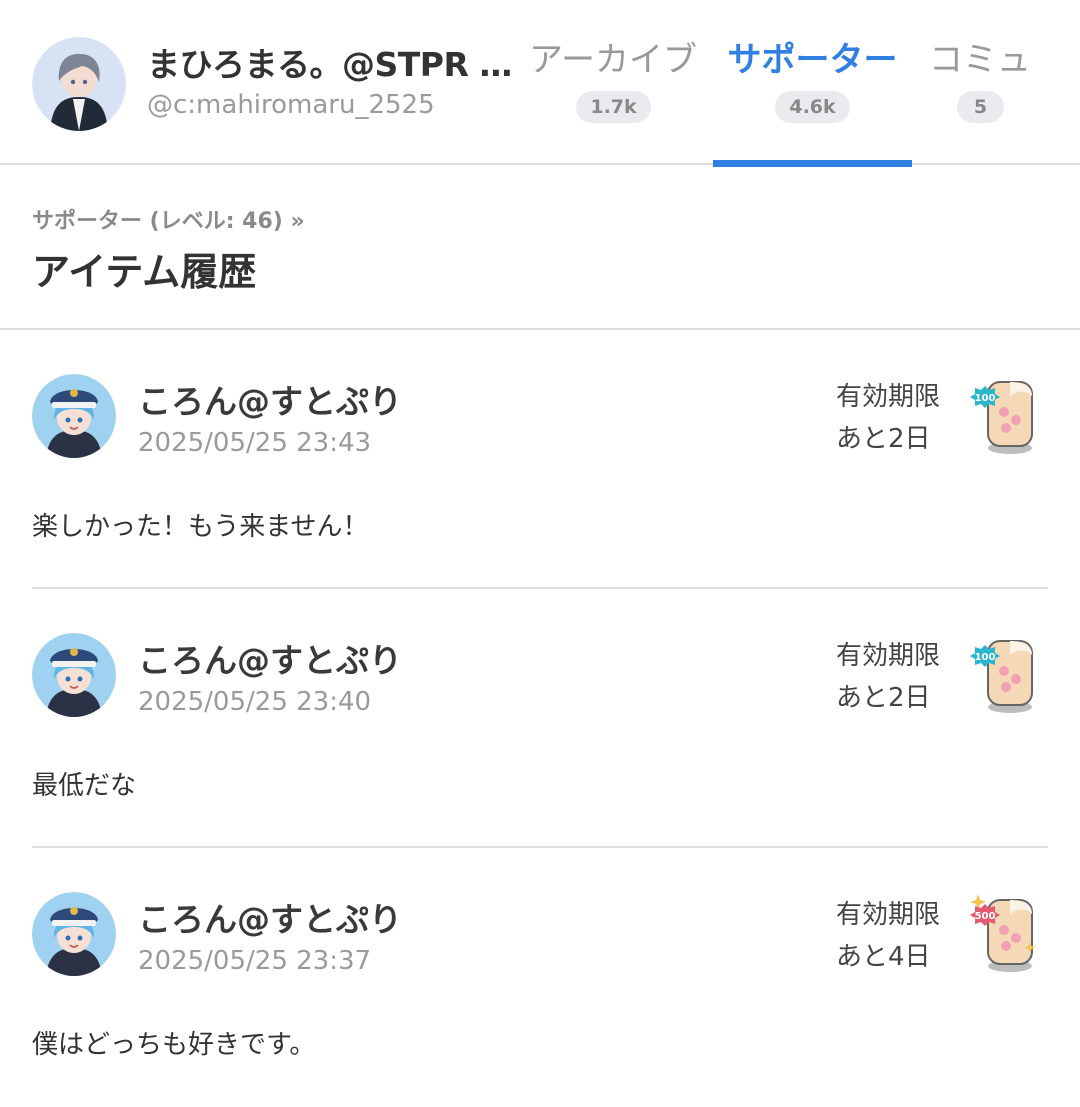 Image resolution: width=1080 pixels, height=1107 pixels. What do you see at coordinates (980, 82) in the screenshot?
I see `tab-community: コミュ 5` at bounding box center [980, 82].